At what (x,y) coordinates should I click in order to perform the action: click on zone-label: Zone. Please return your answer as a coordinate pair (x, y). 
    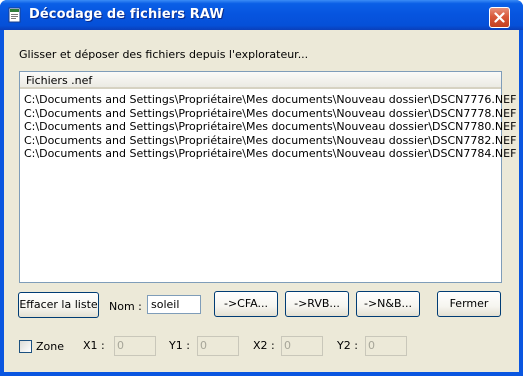
    Looking at the image, I should click on (50, 346).